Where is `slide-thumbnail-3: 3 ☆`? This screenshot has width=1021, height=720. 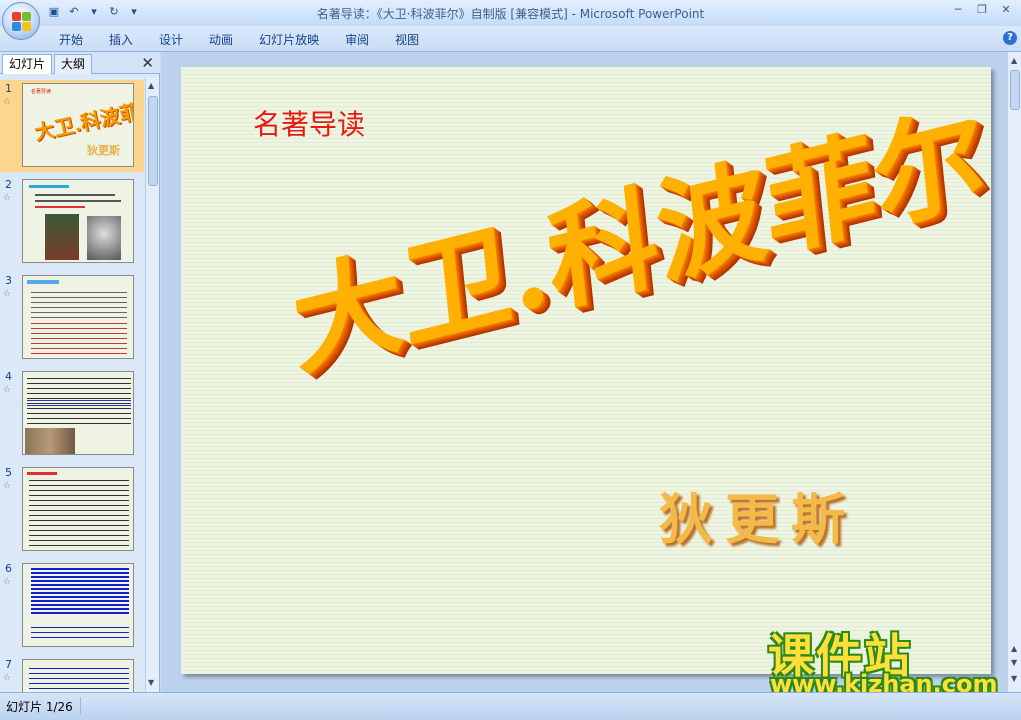 slide-thumbnail-3: 3 ☆ is located at coordinates (72, 318).